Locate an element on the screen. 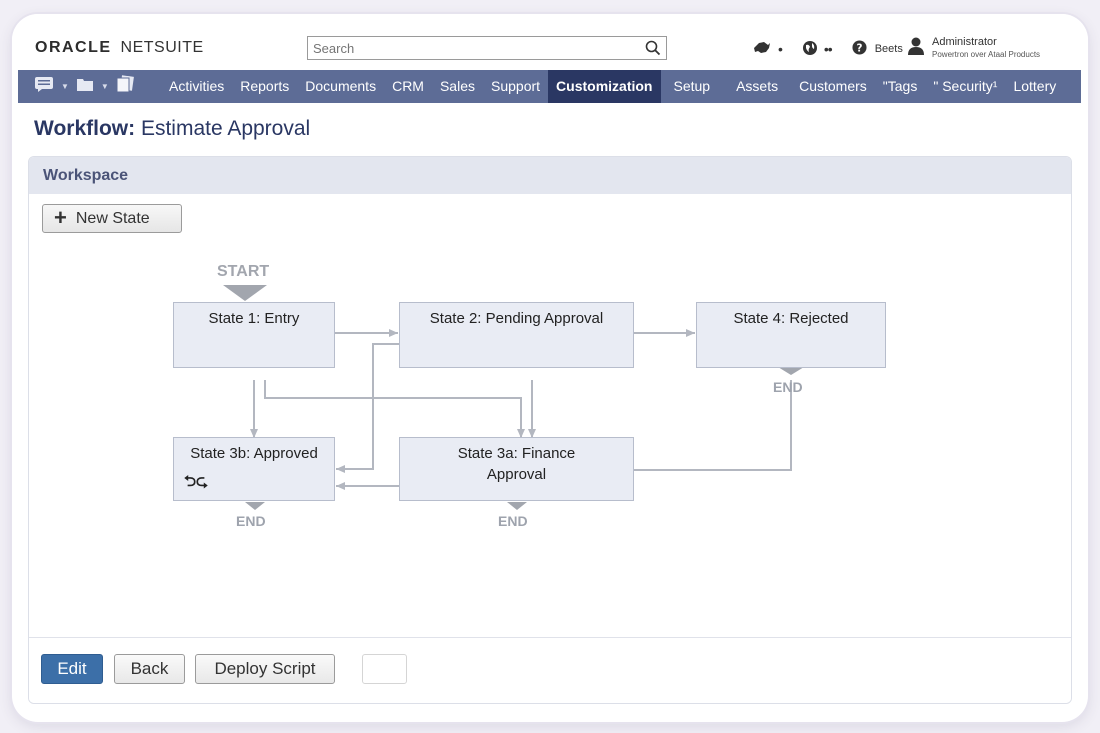 This screenshot has height=733, width=1100. back-button: Back is located at coordinates (149, 669).